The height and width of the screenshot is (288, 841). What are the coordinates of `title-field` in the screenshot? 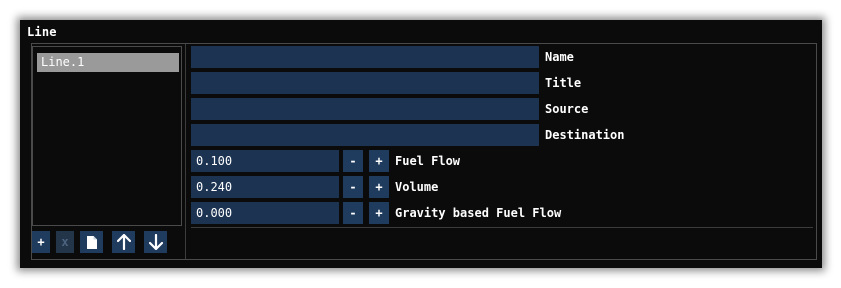 It's located at (365, 83).